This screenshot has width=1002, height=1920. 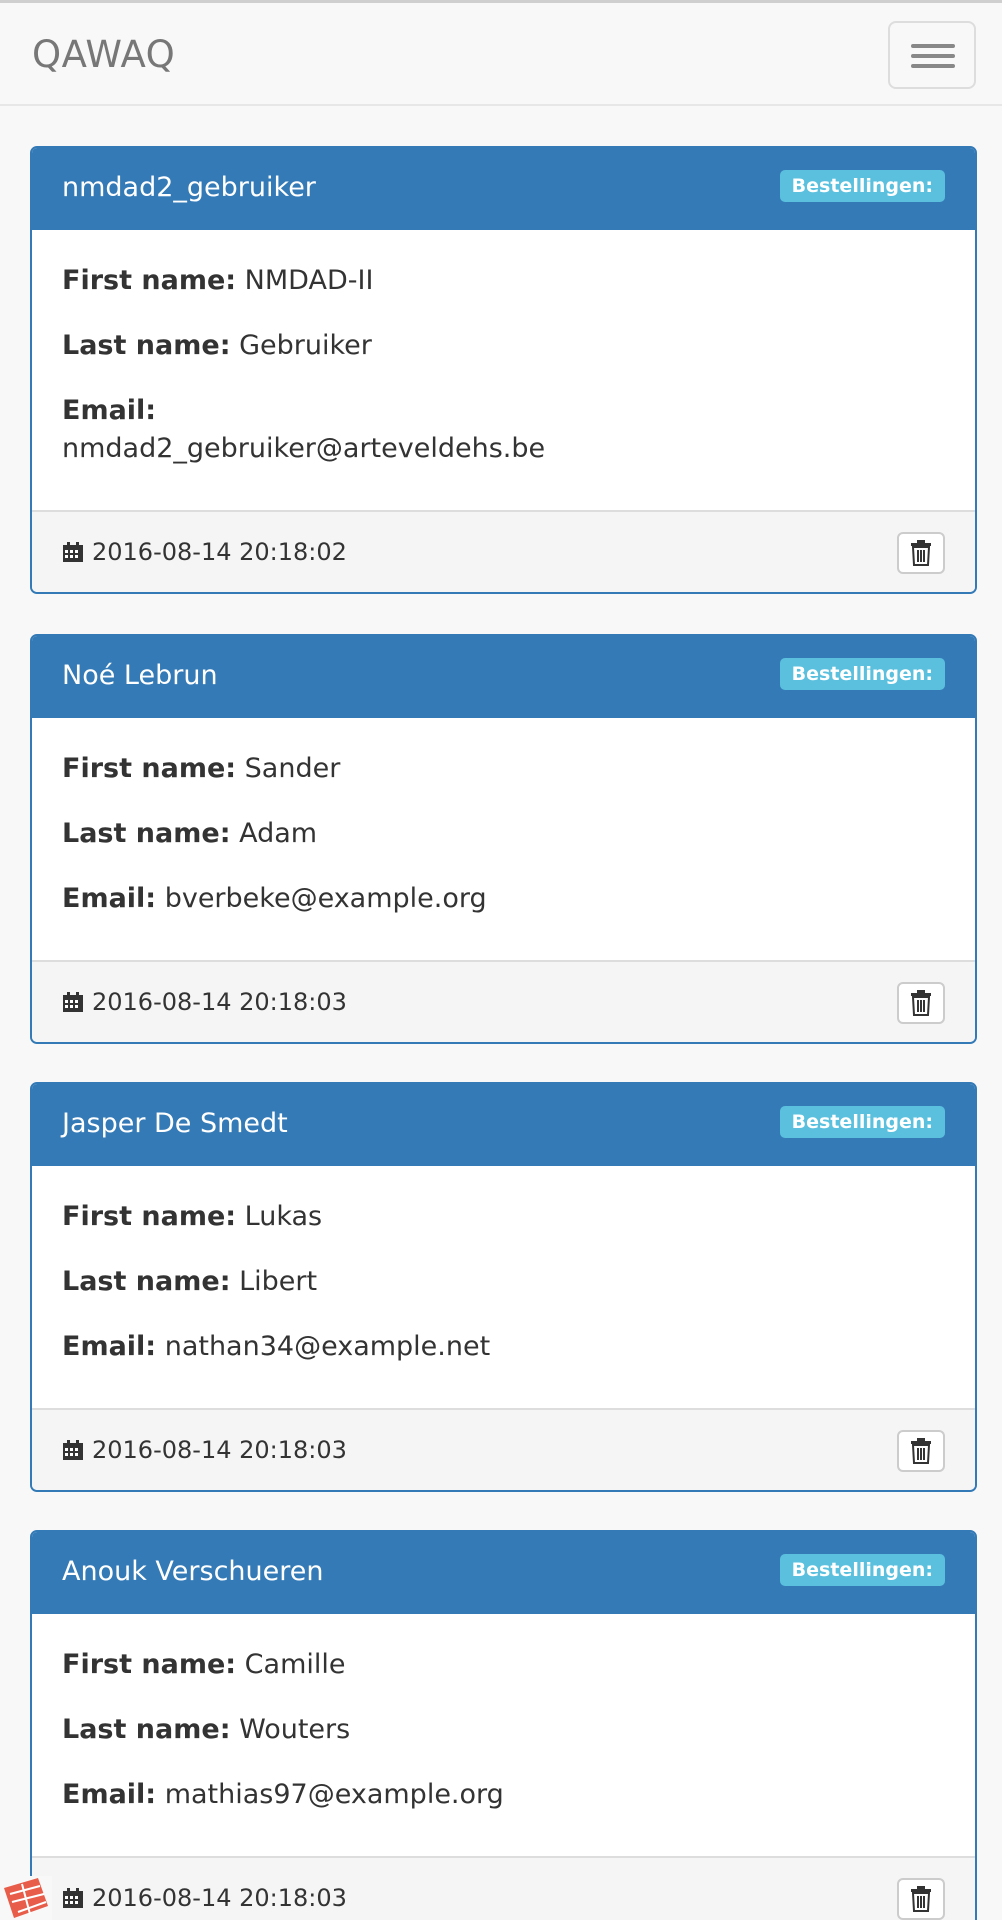 I want to click on last-name-value: Libert, so click(x=278, y=1281).